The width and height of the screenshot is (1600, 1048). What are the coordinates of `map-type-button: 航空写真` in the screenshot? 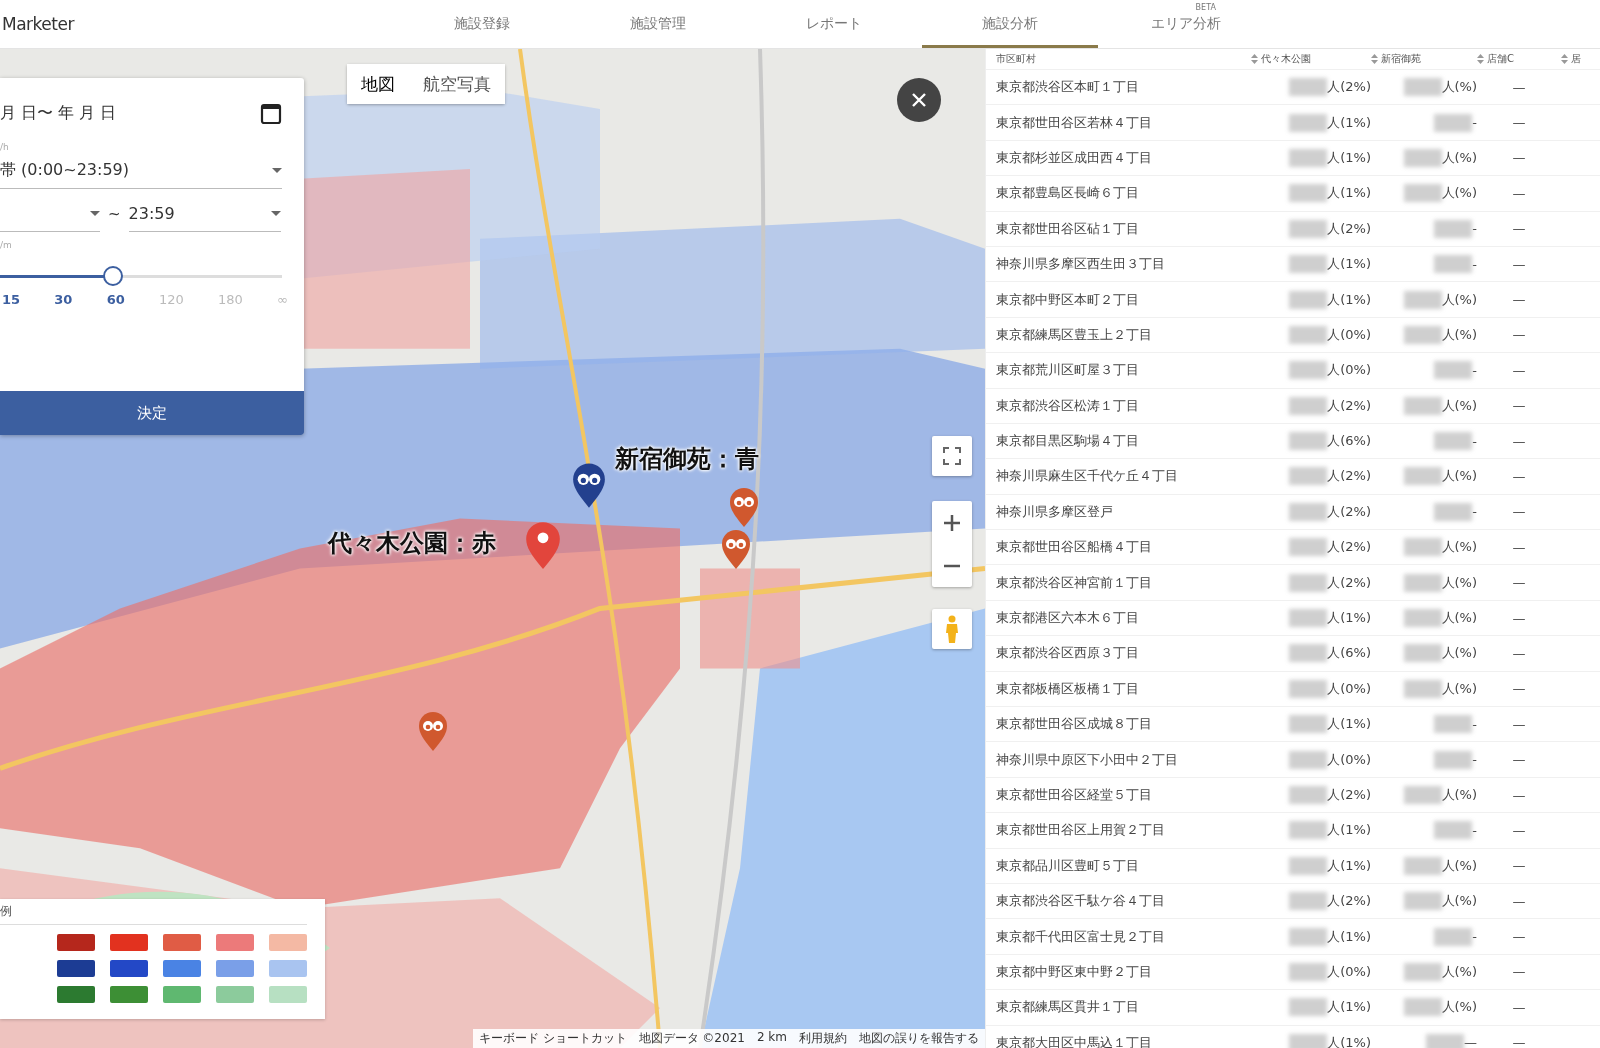 It's located at (457, 84).